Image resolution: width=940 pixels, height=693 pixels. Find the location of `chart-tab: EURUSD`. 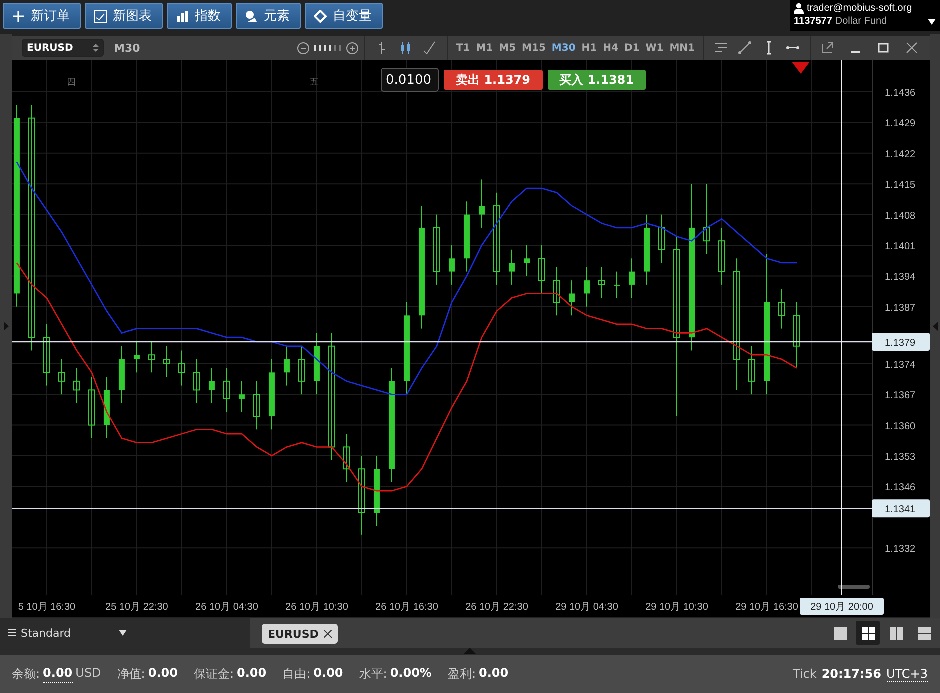

chart-tab: EURUSD is located at coordinates (300, 634).